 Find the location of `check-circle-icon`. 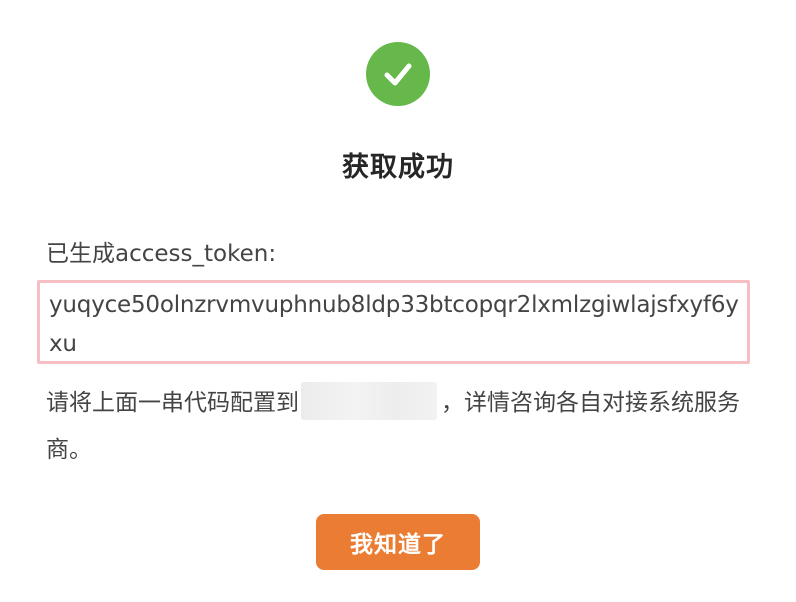

check-circle-icon is located at coordinates (398, 74).